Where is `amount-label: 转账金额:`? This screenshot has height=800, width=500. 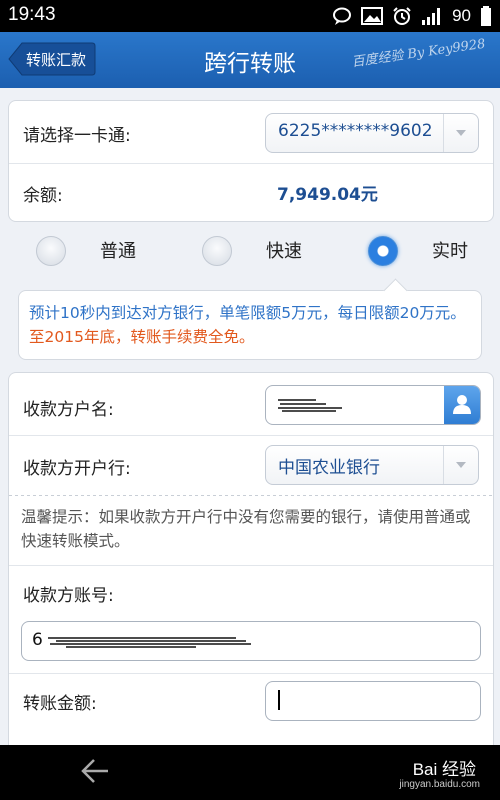 amount-label: 转账金额: is located at coordinates (60, 704).